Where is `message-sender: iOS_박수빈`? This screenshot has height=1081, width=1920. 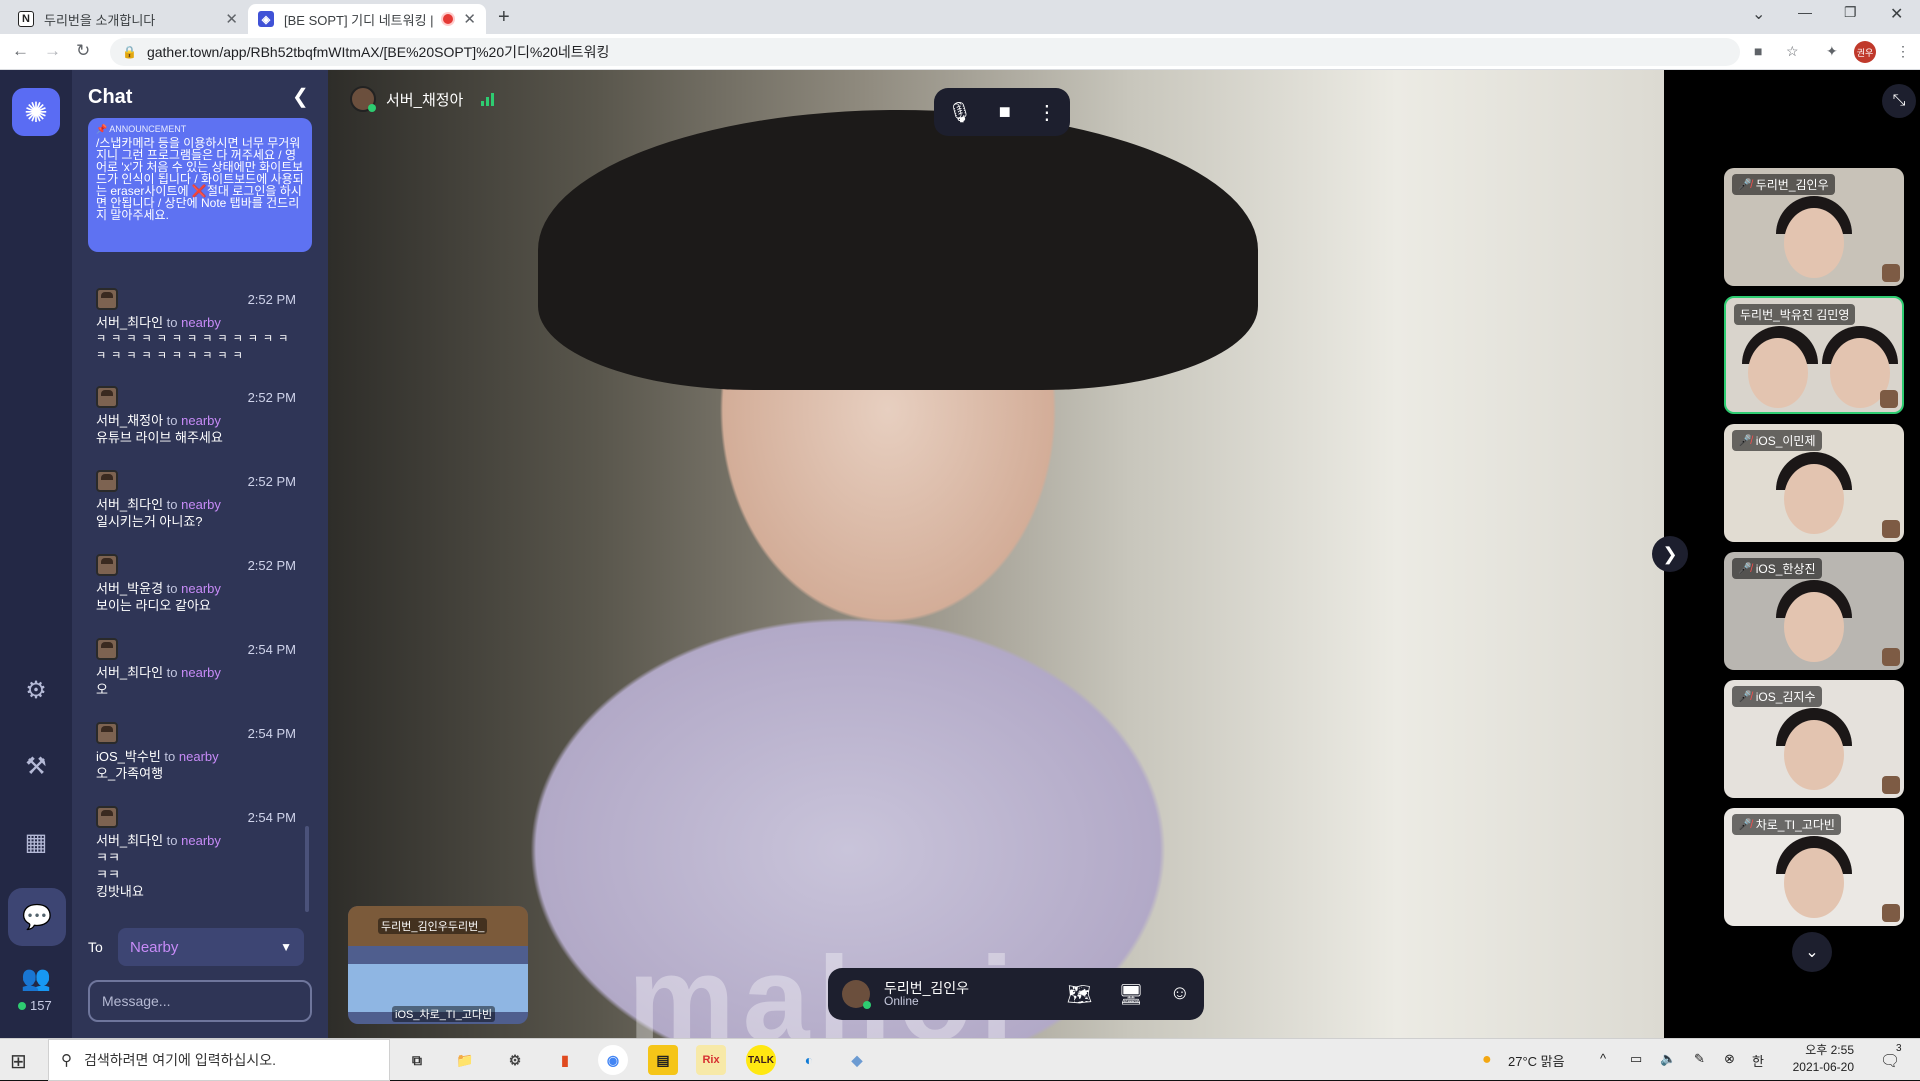 message-sender: iOS_박수빈 is located at coordinates (128, 756).